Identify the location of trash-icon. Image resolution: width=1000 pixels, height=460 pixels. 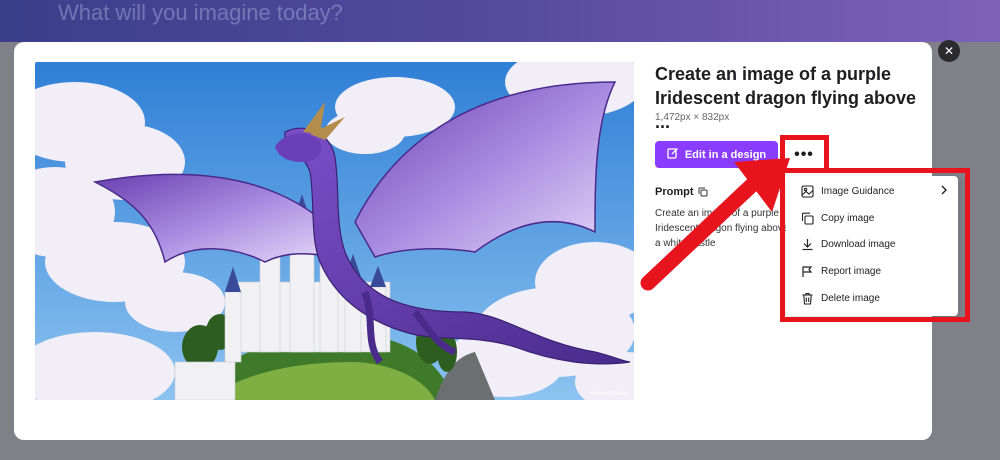
(807, 298).